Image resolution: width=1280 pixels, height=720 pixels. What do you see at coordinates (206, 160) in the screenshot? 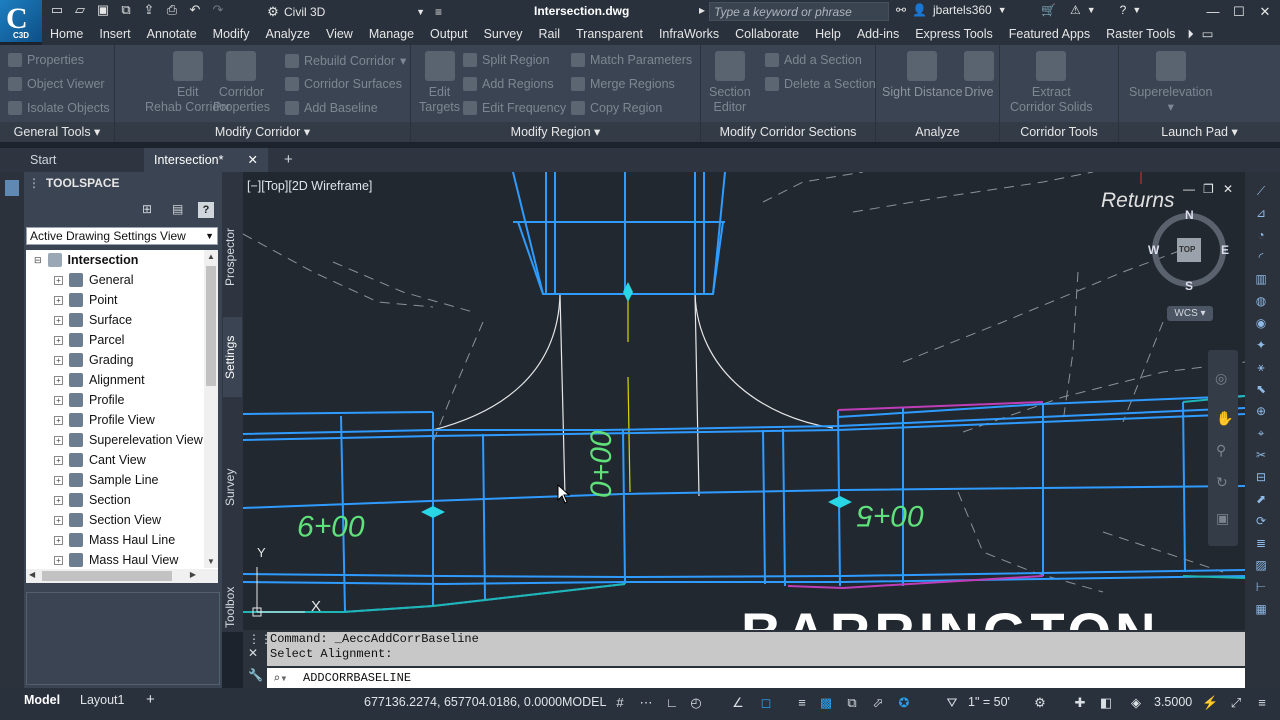
I see `tab-intersection: Intersection* ✕` at bounding box center [206, 160].